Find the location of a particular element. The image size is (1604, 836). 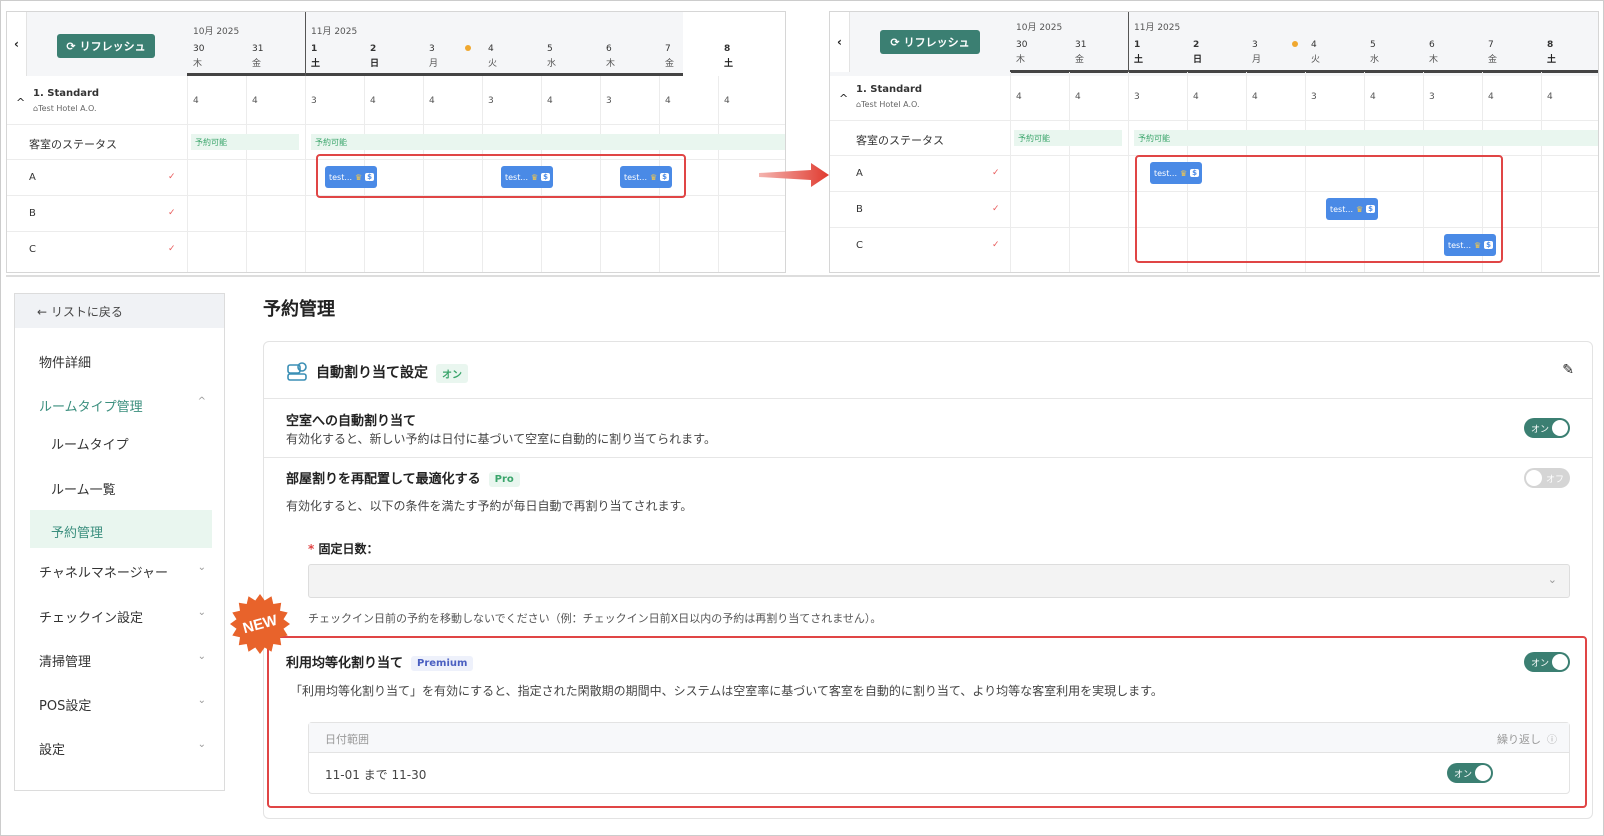

sidebar-item-roomtype: ルームタイプ is located at coordinates (90, 443).